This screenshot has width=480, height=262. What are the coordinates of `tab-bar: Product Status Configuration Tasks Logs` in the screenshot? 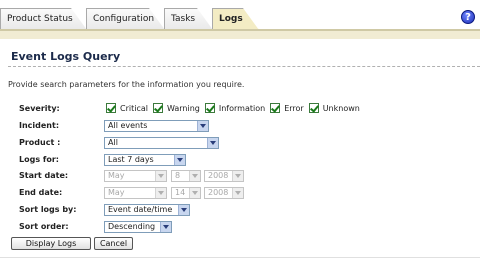 It's located at (240, 19).